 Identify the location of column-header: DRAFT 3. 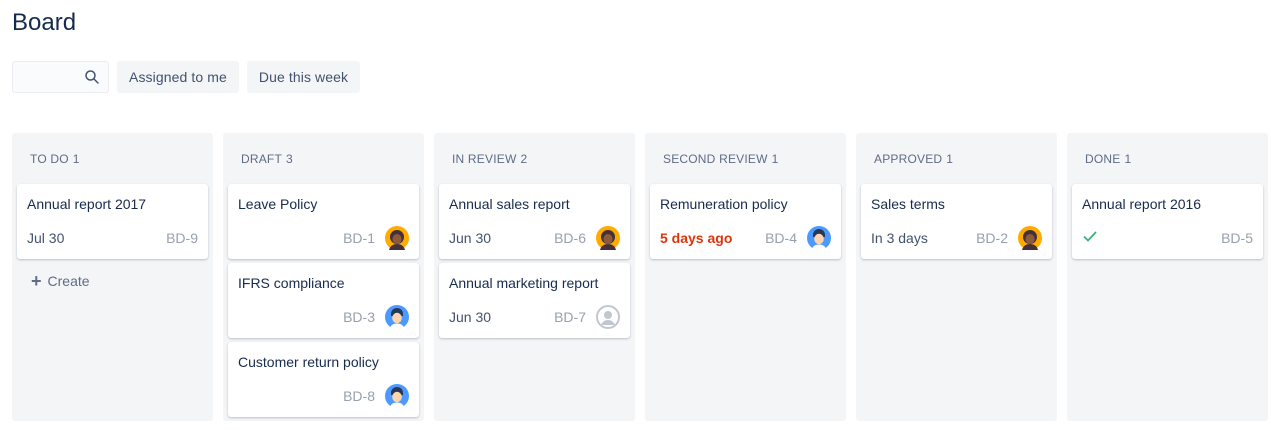
(323, 158).